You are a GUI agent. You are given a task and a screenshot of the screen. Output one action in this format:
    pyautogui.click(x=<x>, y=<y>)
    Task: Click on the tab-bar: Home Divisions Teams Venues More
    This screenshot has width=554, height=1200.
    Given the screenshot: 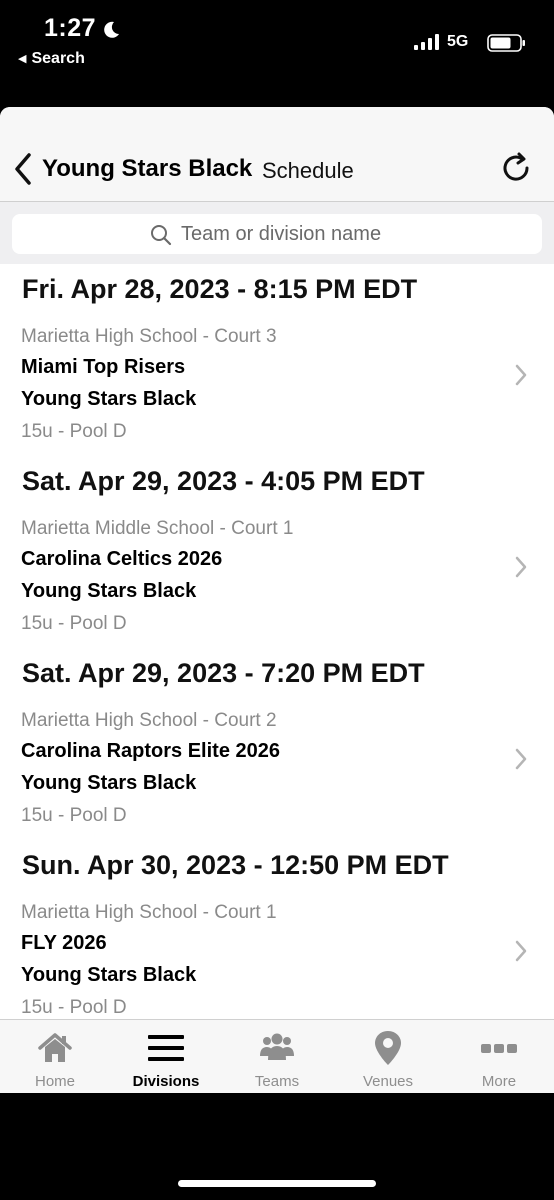 What is the action you would take?
    pyautogui.click(x=277, y=1056)
    